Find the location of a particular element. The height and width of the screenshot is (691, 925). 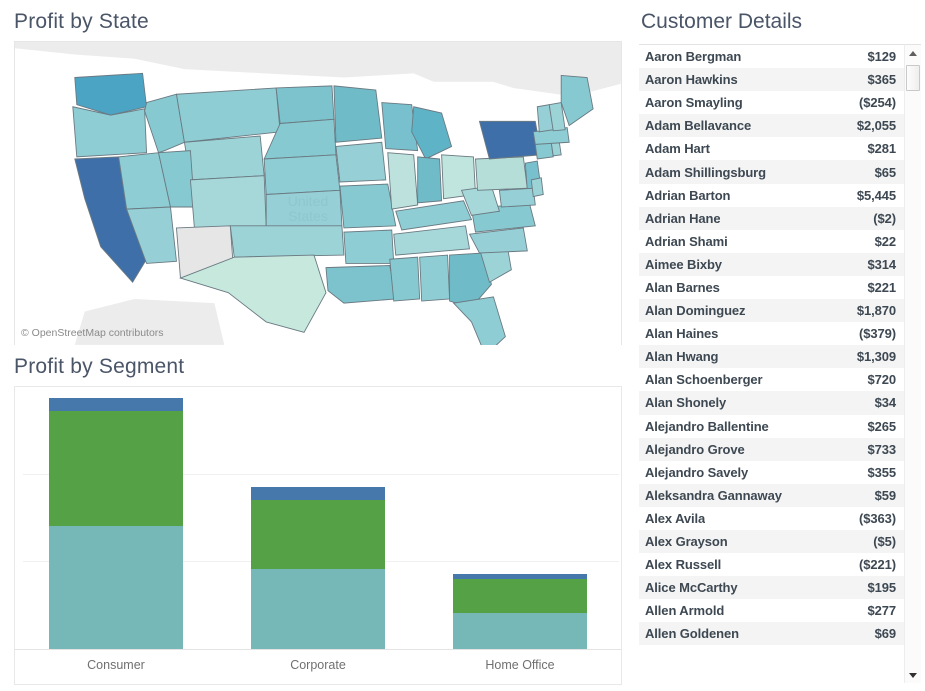

state-ne is located at coordinates (302, 175).